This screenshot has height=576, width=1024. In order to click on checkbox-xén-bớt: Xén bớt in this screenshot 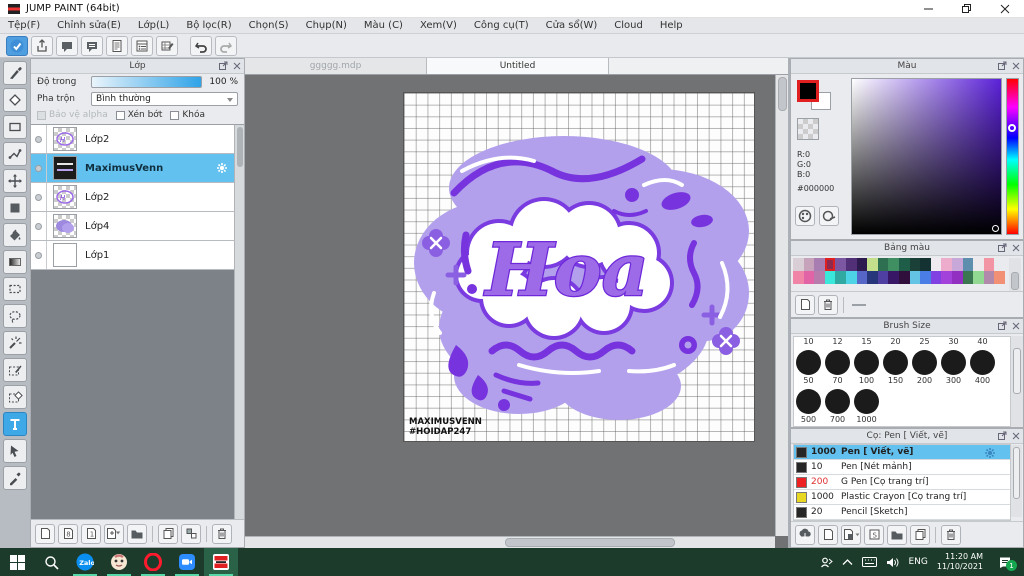, I will do `click(138, 115)`.